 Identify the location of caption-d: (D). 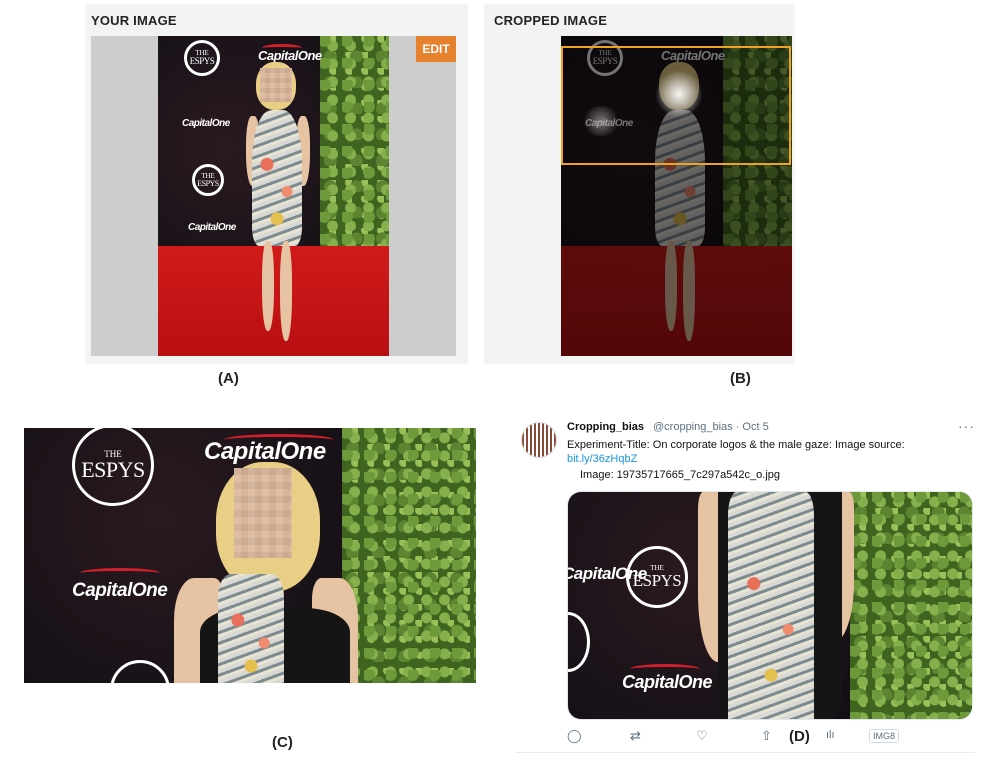
(799, 736).